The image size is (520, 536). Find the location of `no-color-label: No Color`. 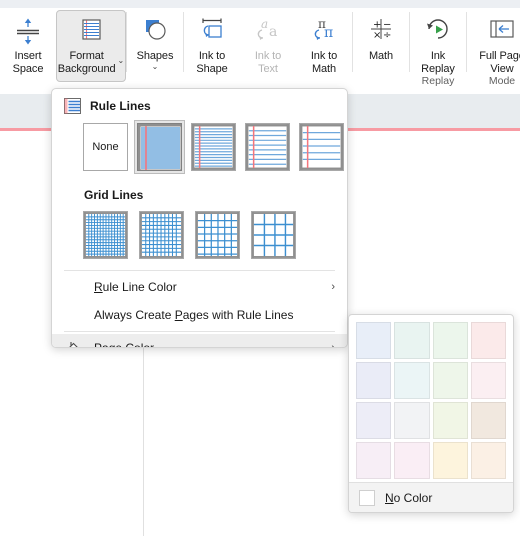

no-color-label: No Color is located at coordinates (409, 497).